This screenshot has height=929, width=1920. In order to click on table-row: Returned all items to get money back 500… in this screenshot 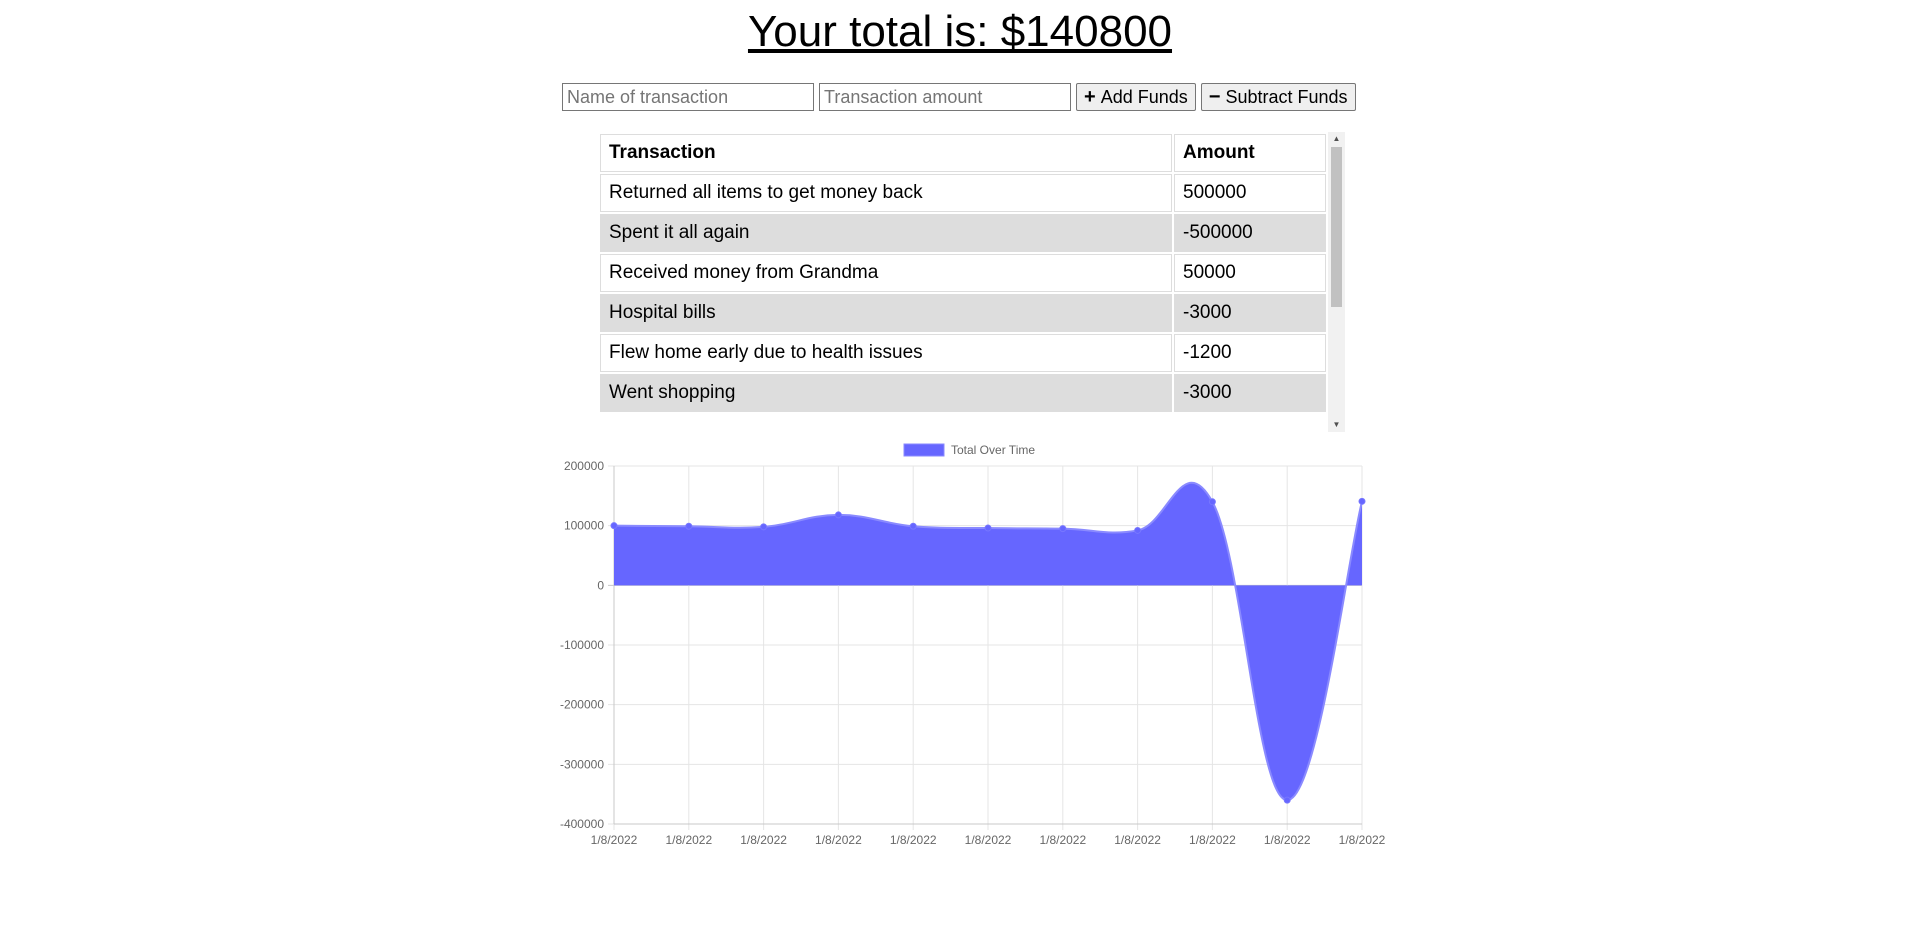, I will do `click(963, 193)`.